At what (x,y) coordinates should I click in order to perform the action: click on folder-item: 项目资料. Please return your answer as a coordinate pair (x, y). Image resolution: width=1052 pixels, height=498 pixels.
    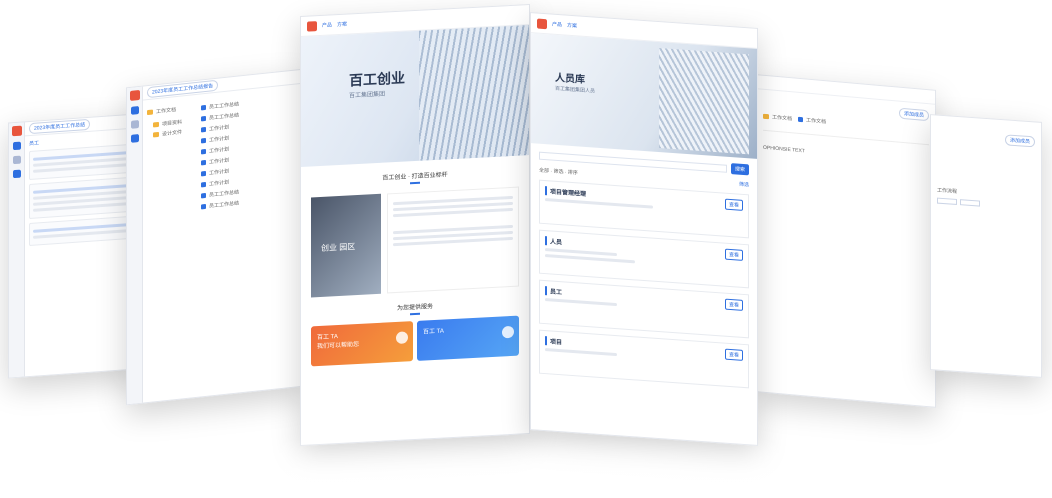
    Looking at the image, I should click on (173, 122).